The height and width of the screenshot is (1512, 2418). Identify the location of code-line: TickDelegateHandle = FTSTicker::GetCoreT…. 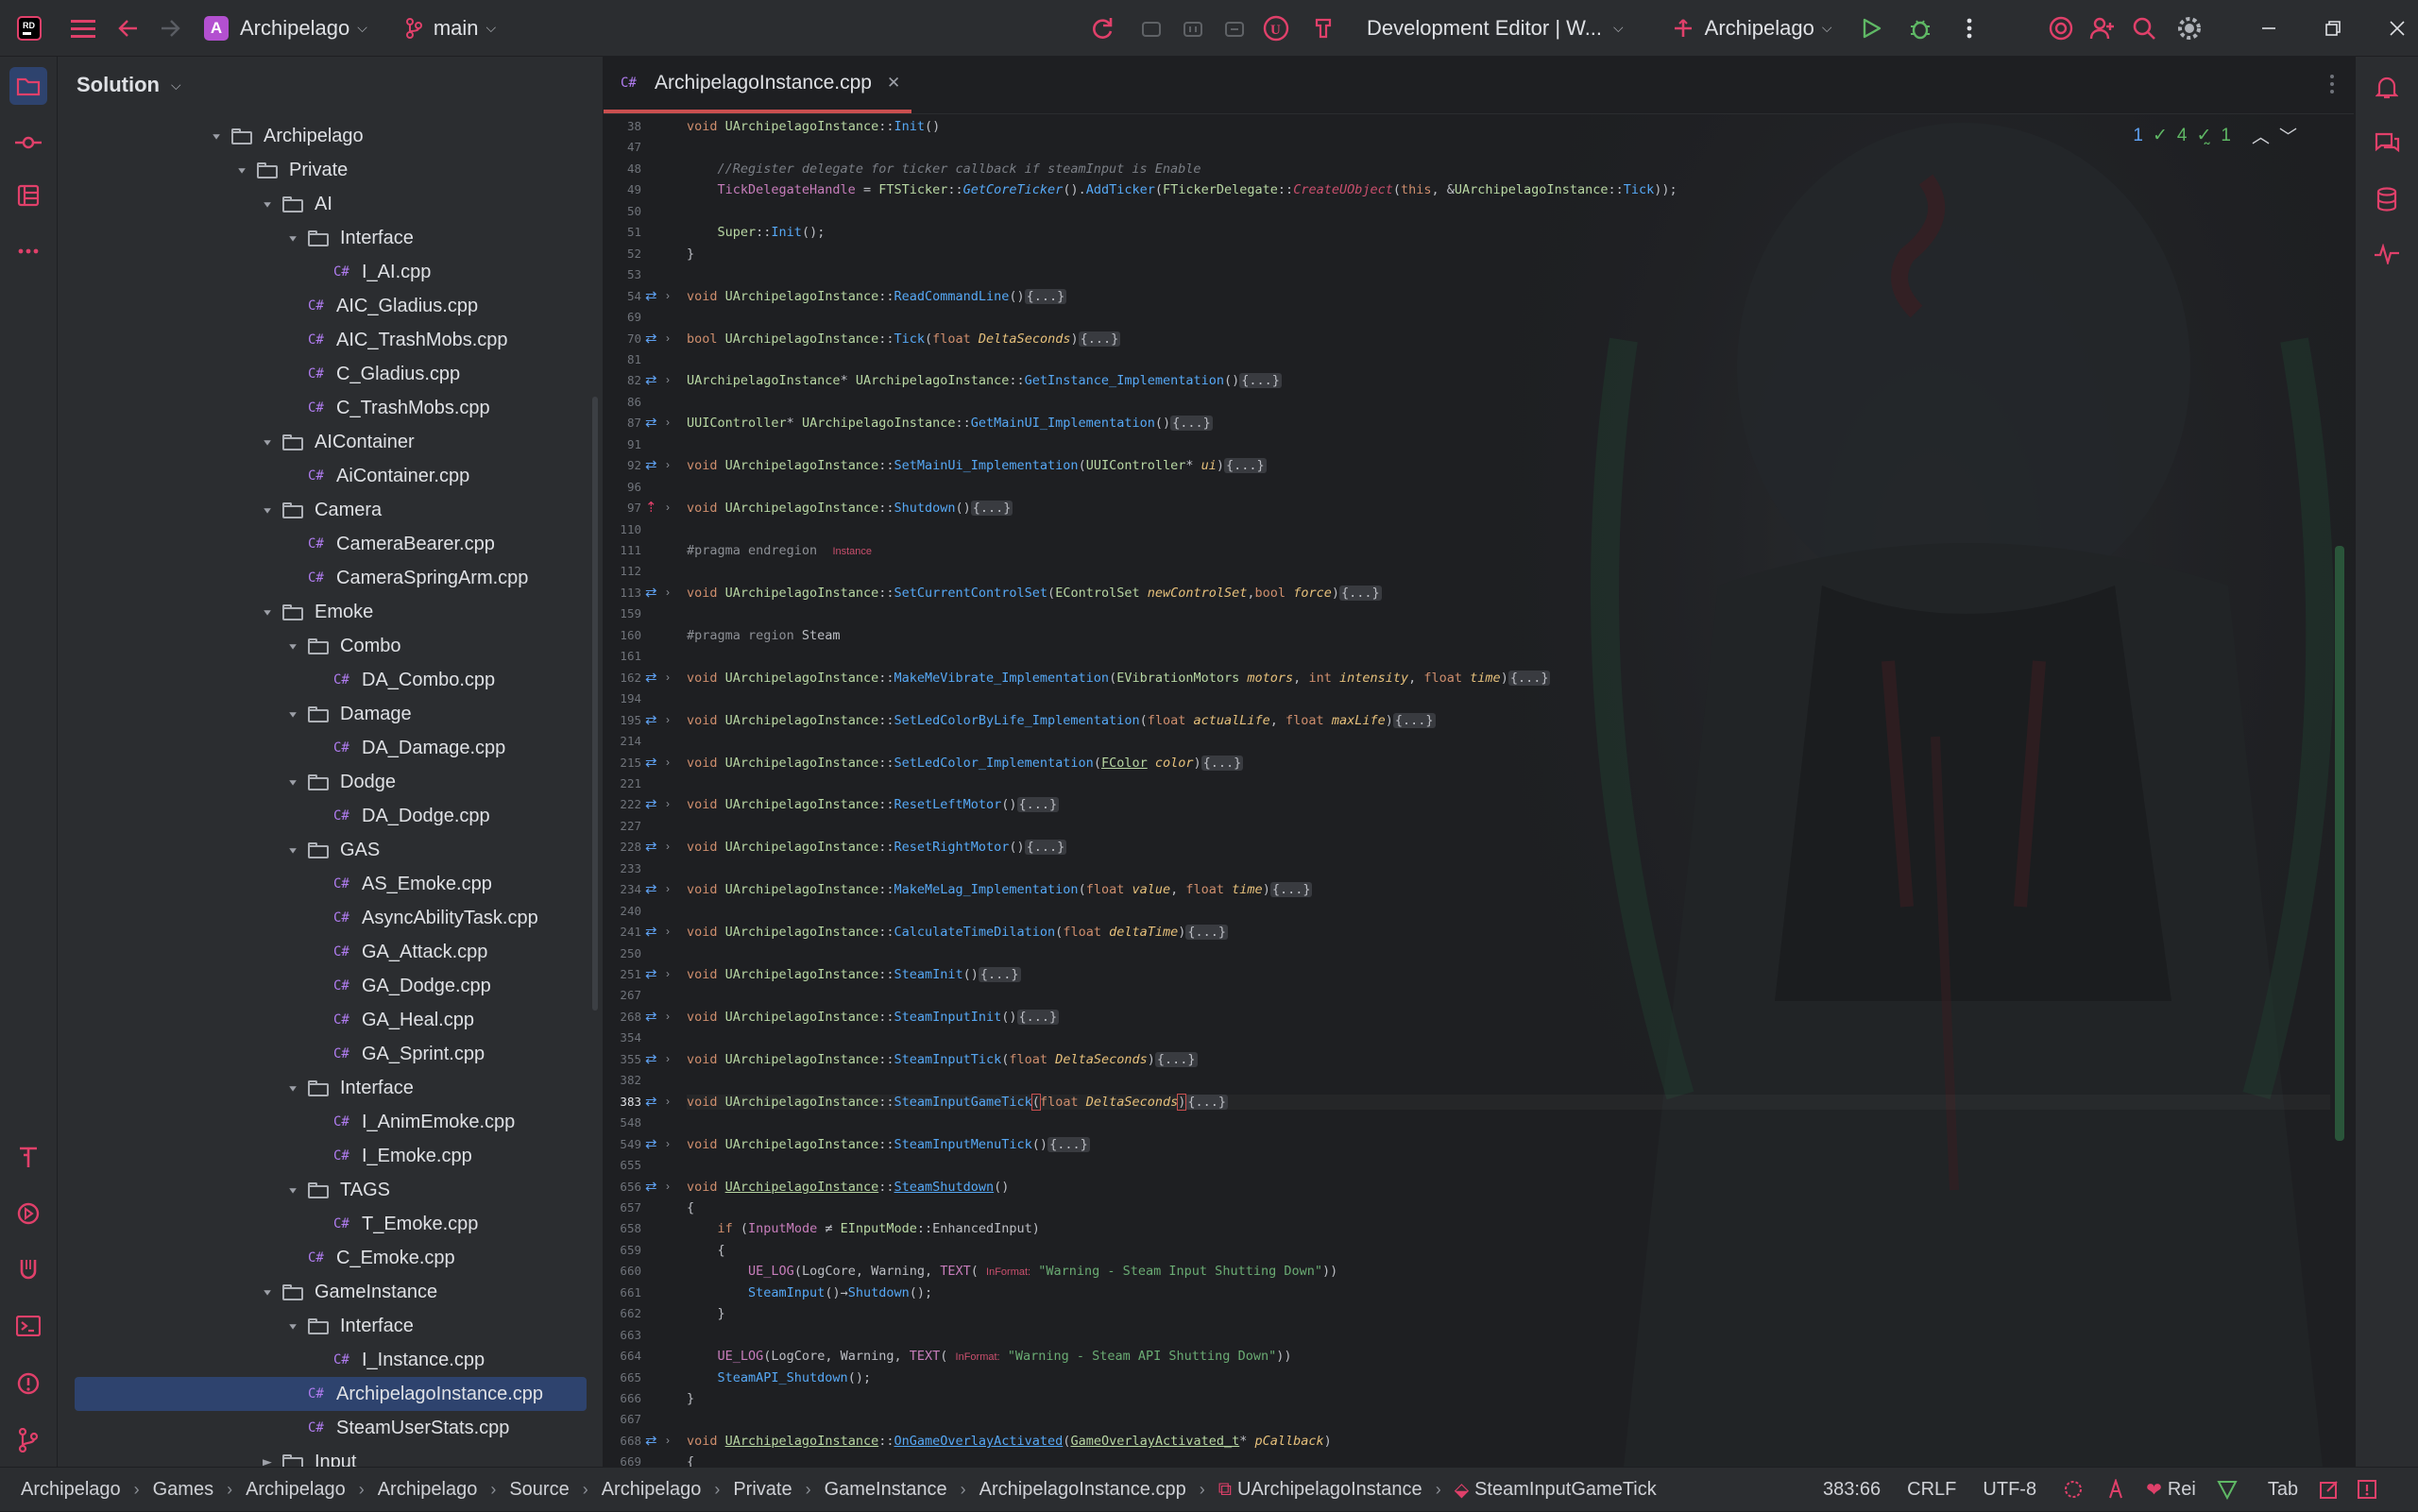
(1182, 190).